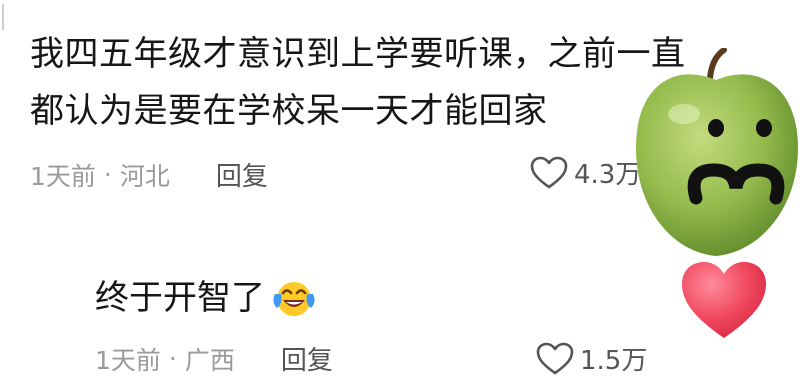  I want to click on reply-location: 广西, so click(209, 360).